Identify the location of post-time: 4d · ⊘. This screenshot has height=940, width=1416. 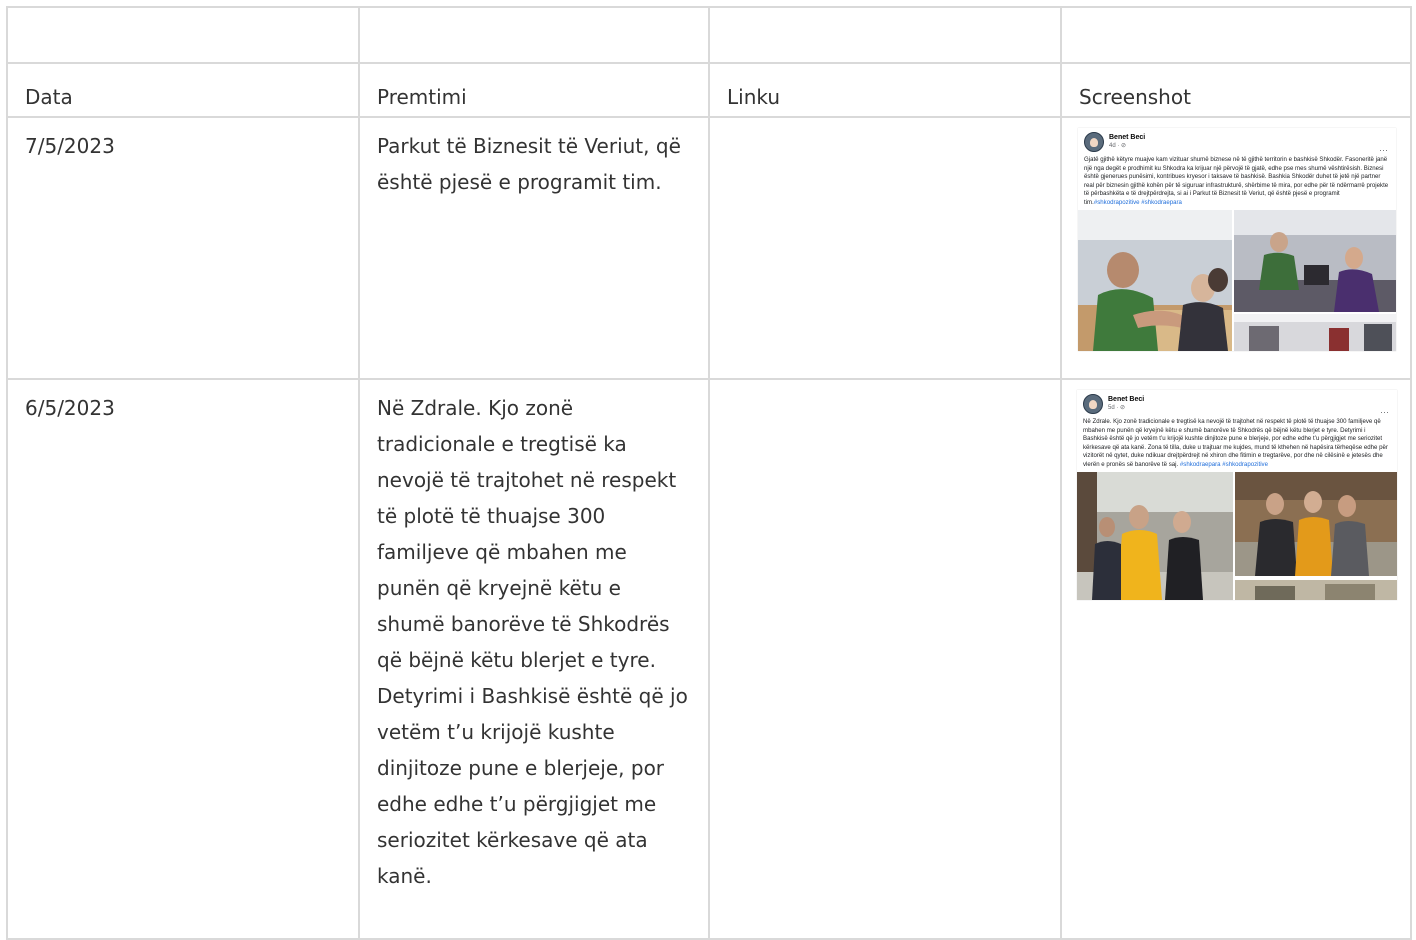
(1118, 146).